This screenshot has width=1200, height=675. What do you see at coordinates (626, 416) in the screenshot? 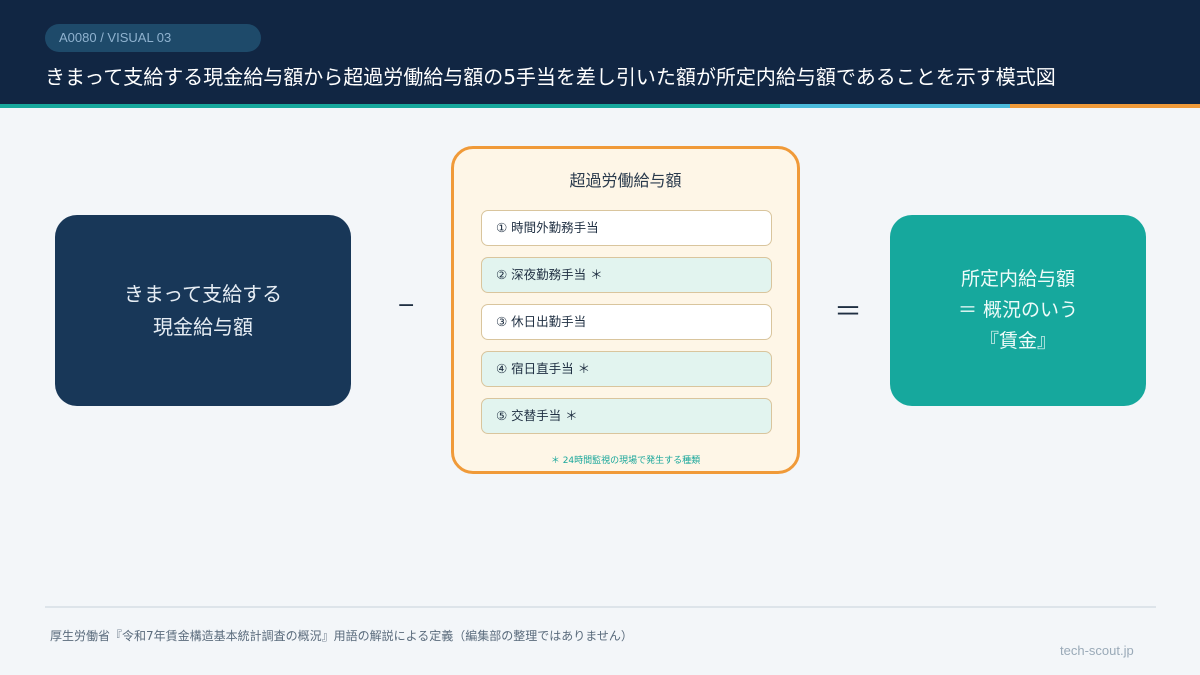
I see `allowance-item-shift: ⑤ 交替手当 ＊` at bounding box center [626, 416].